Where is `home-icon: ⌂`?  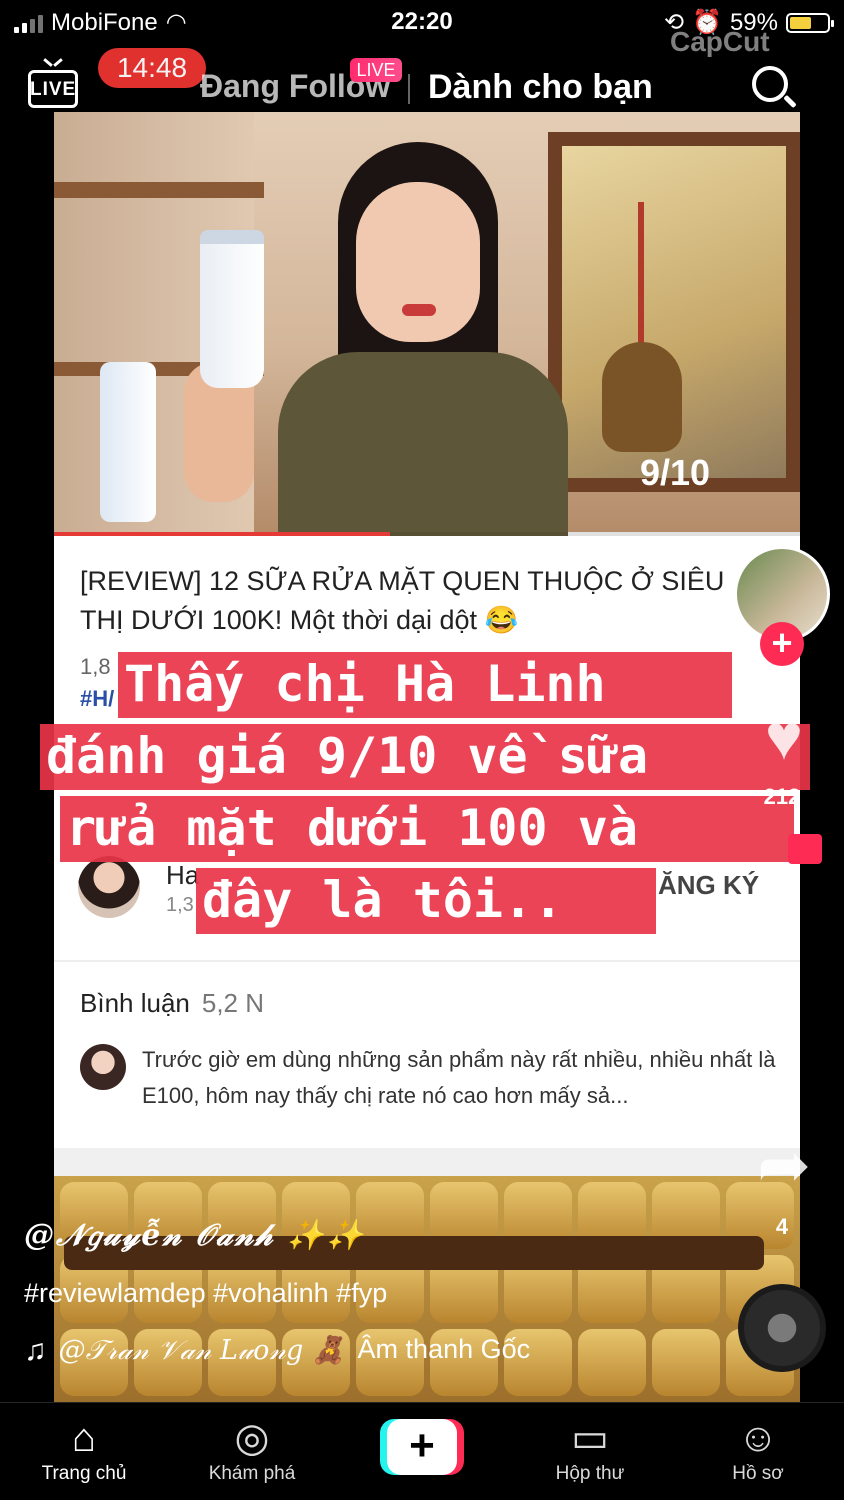 home-icon: ⌂ is located at coordinates (84, 1438).